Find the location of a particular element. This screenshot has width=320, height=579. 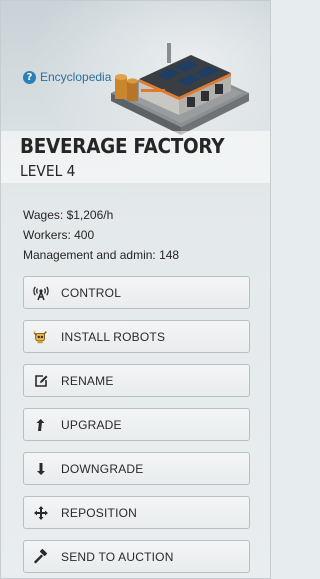

reposition-label: REPOSITION is located at coordinates (99, 512).